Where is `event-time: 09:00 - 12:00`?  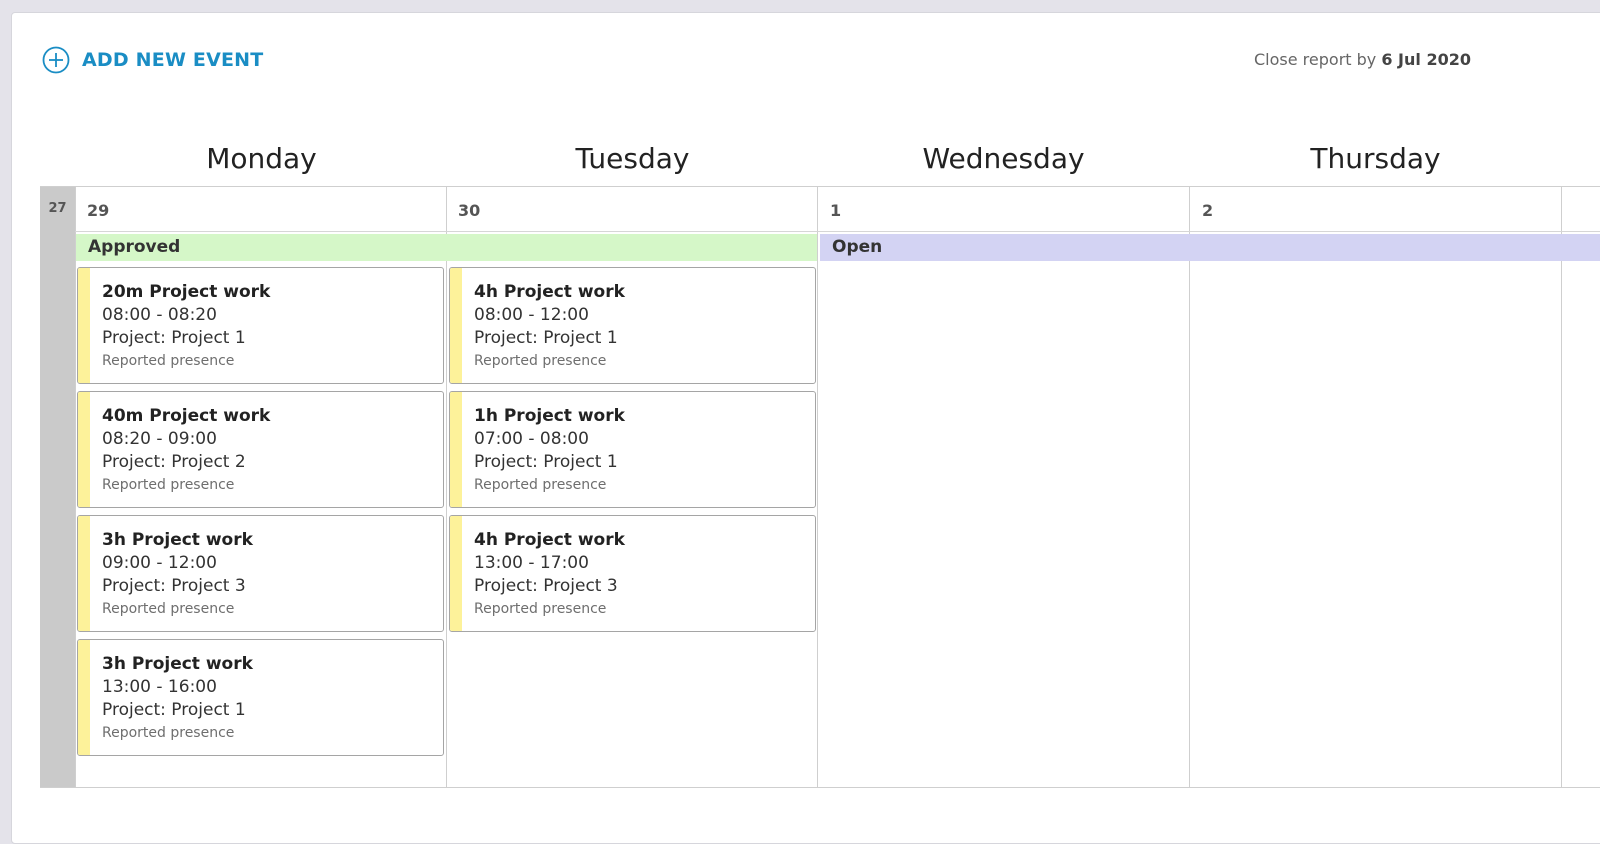 event-time: 09:00 - 12:00 is located at coordinates (159, 563).